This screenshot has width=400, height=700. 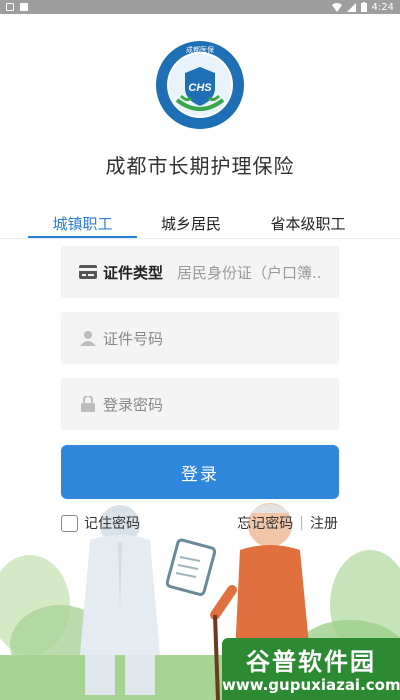 What do you see at coordinates (133, 272) in the screenshot?
I see `id-type-label: 证件类型` at bounding box center [133, 272].